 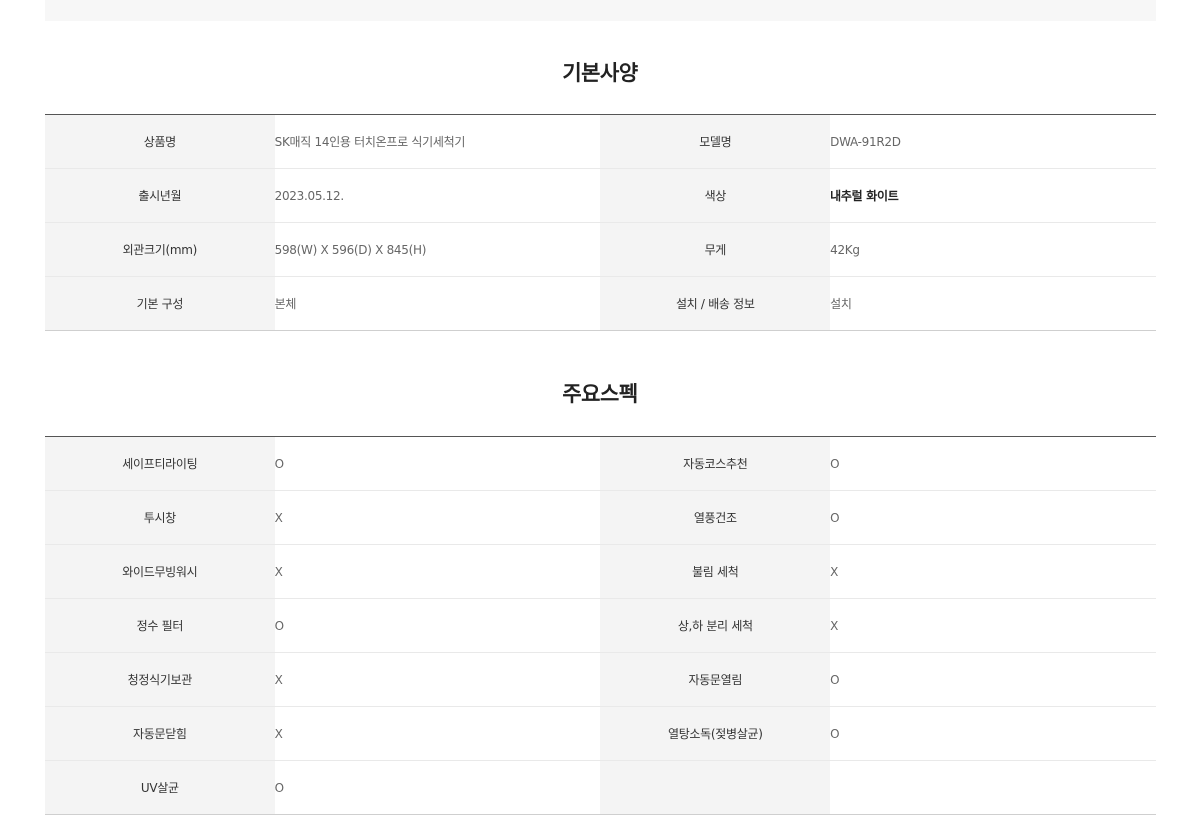 What do you see at coordinates (160, 195) in the screenshot?
I see `spec-label: 출시년월` at bounding box center [160, 195].